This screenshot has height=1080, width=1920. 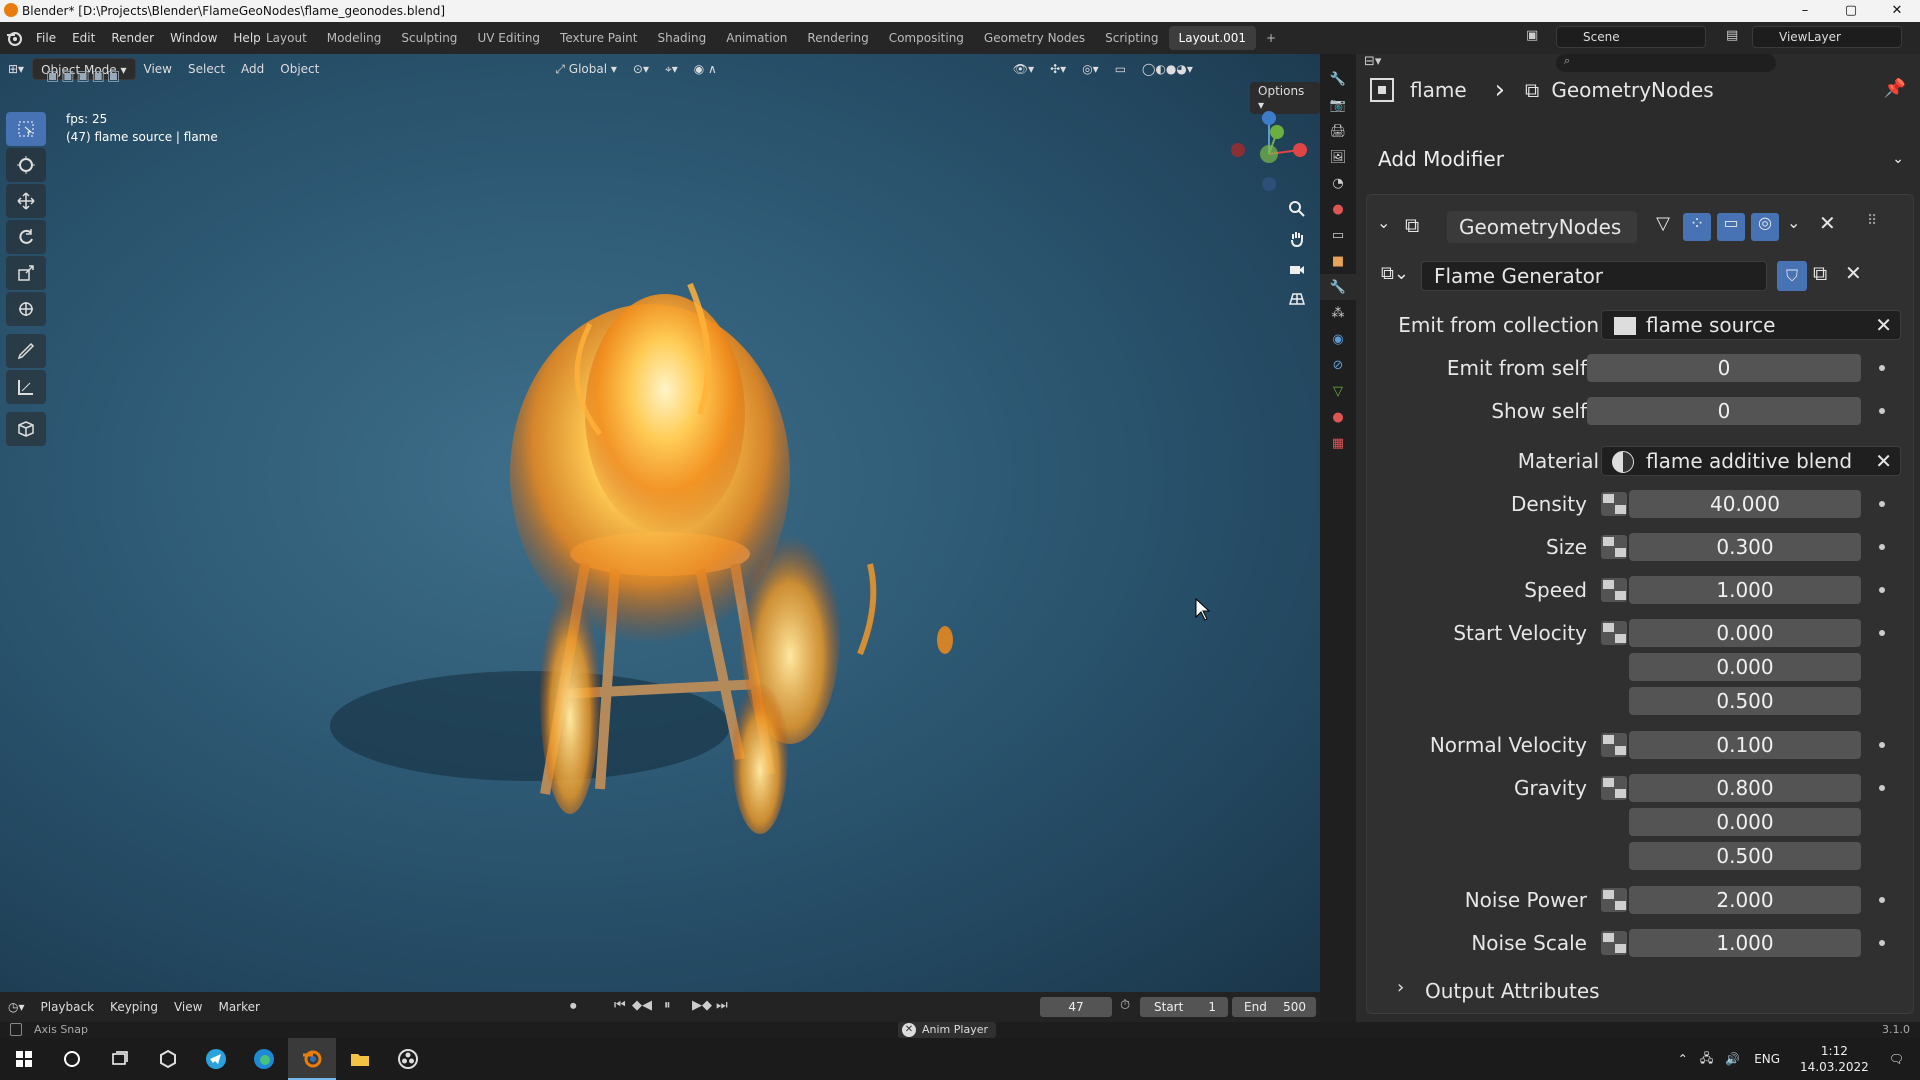 I want to click on props-search-field: ⌕, so click(x=1666, y=63).